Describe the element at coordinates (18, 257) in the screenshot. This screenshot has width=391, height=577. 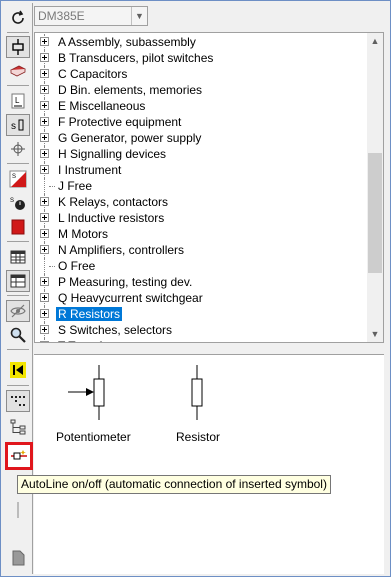
I see `table-view-button` at that location.